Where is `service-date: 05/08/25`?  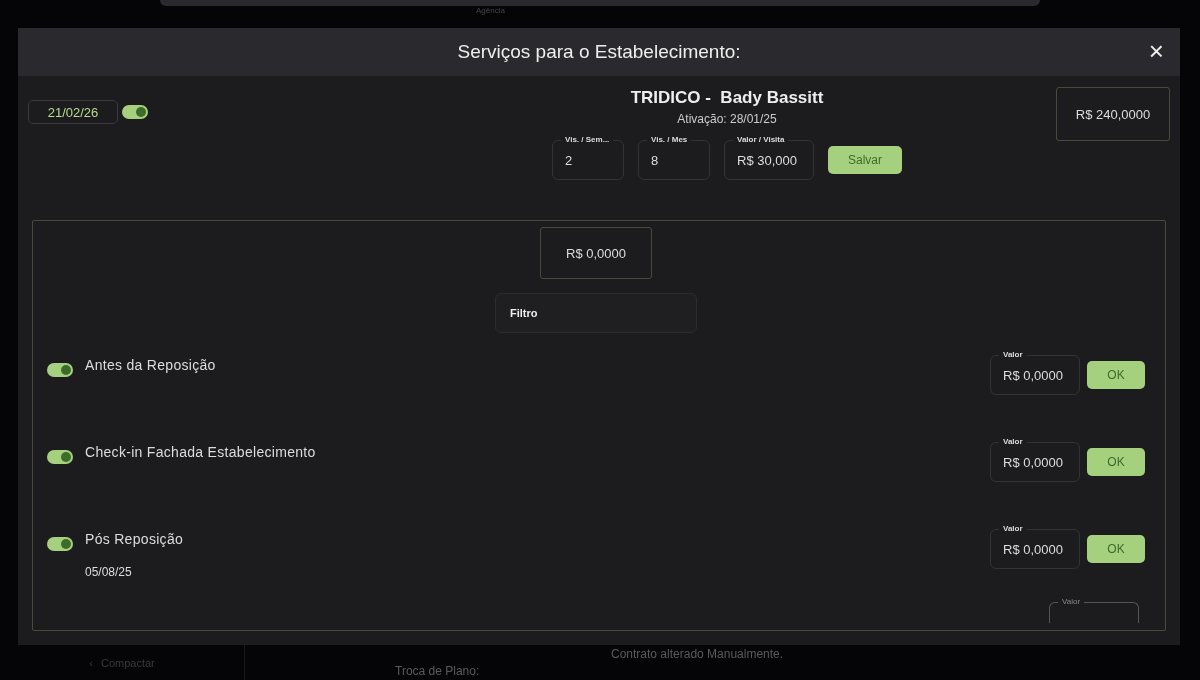
service-date: 05/08/25 is located at coordinates (109, 572).